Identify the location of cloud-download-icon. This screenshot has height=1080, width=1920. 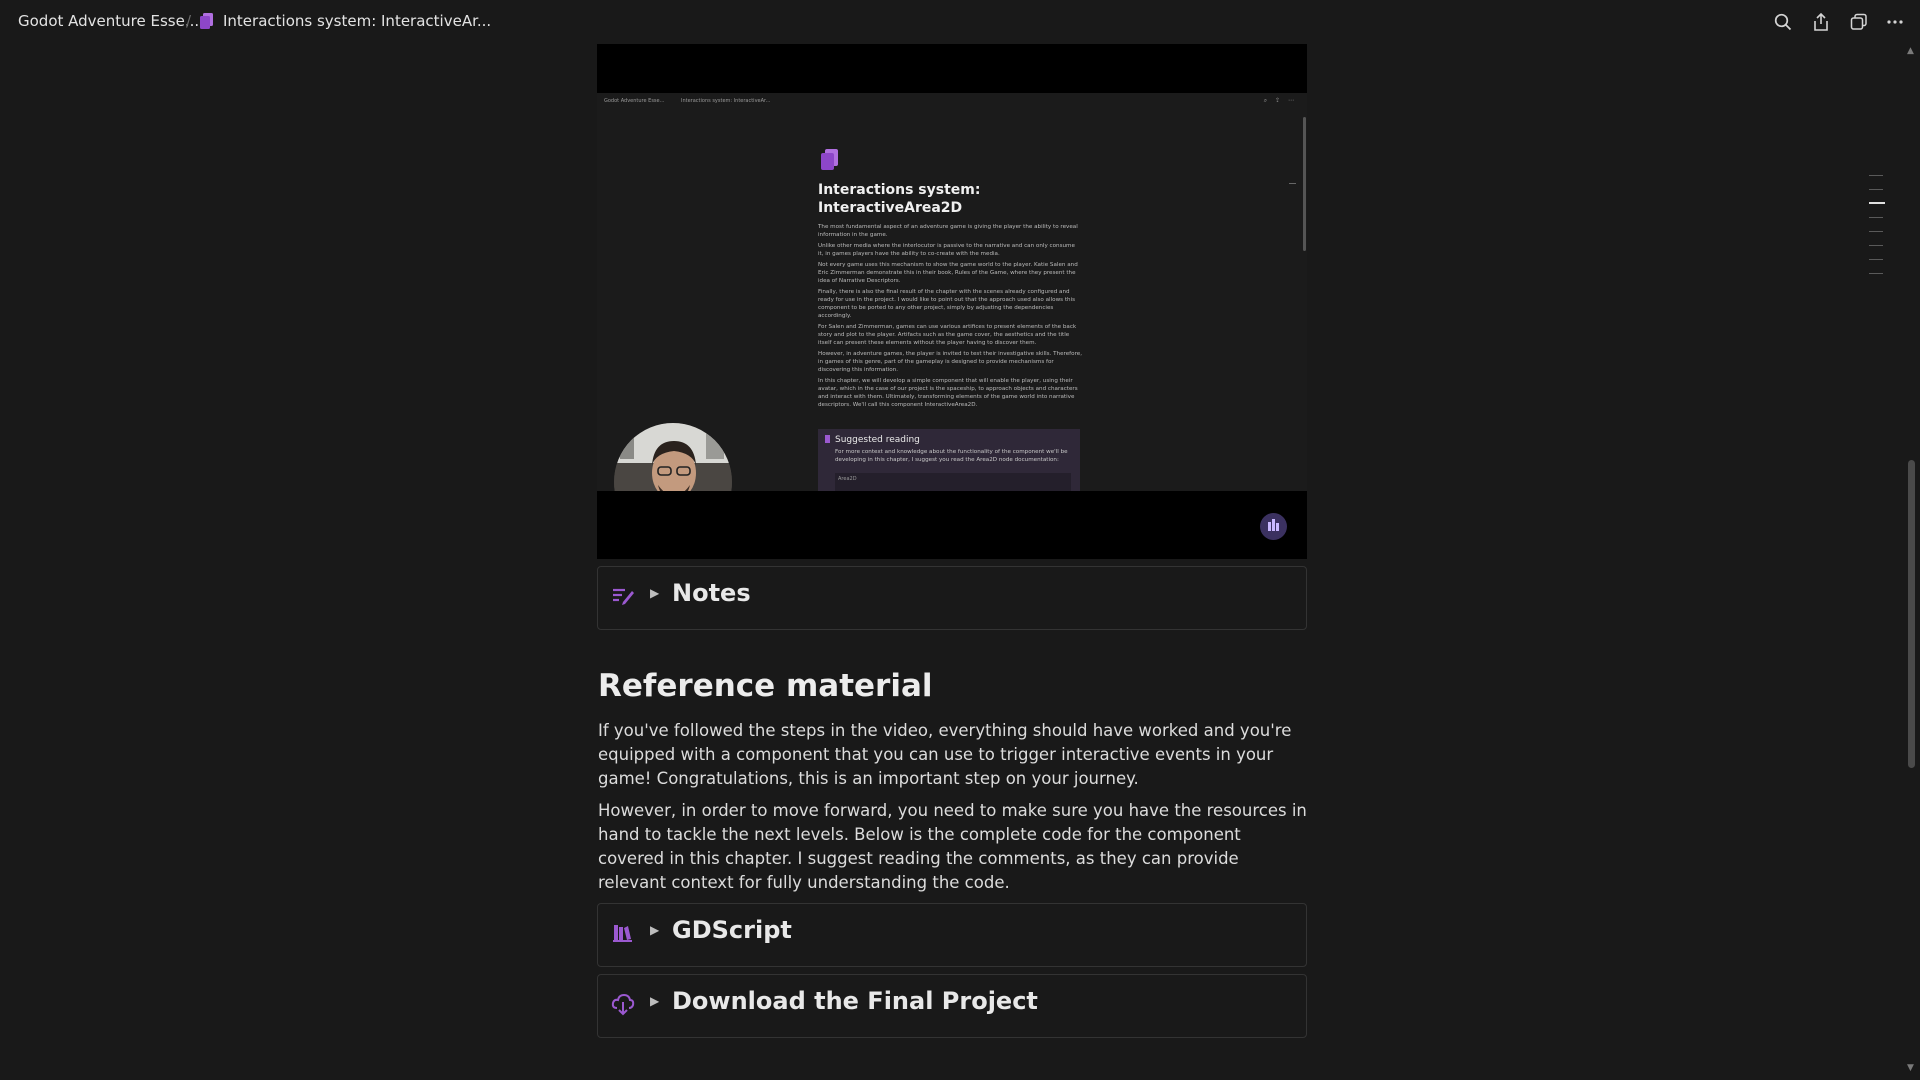
(623, 1004).